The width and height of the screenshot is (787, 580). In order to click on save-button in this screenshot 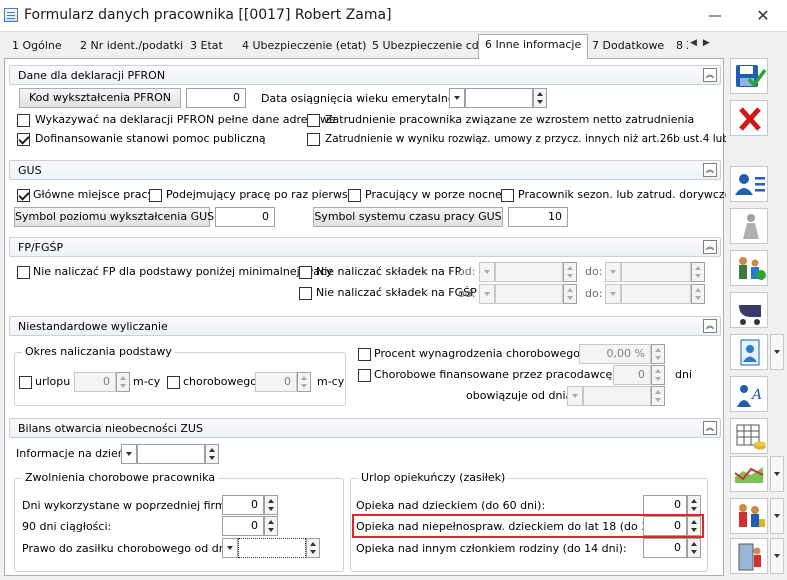, I will do `click(749, 76)`.